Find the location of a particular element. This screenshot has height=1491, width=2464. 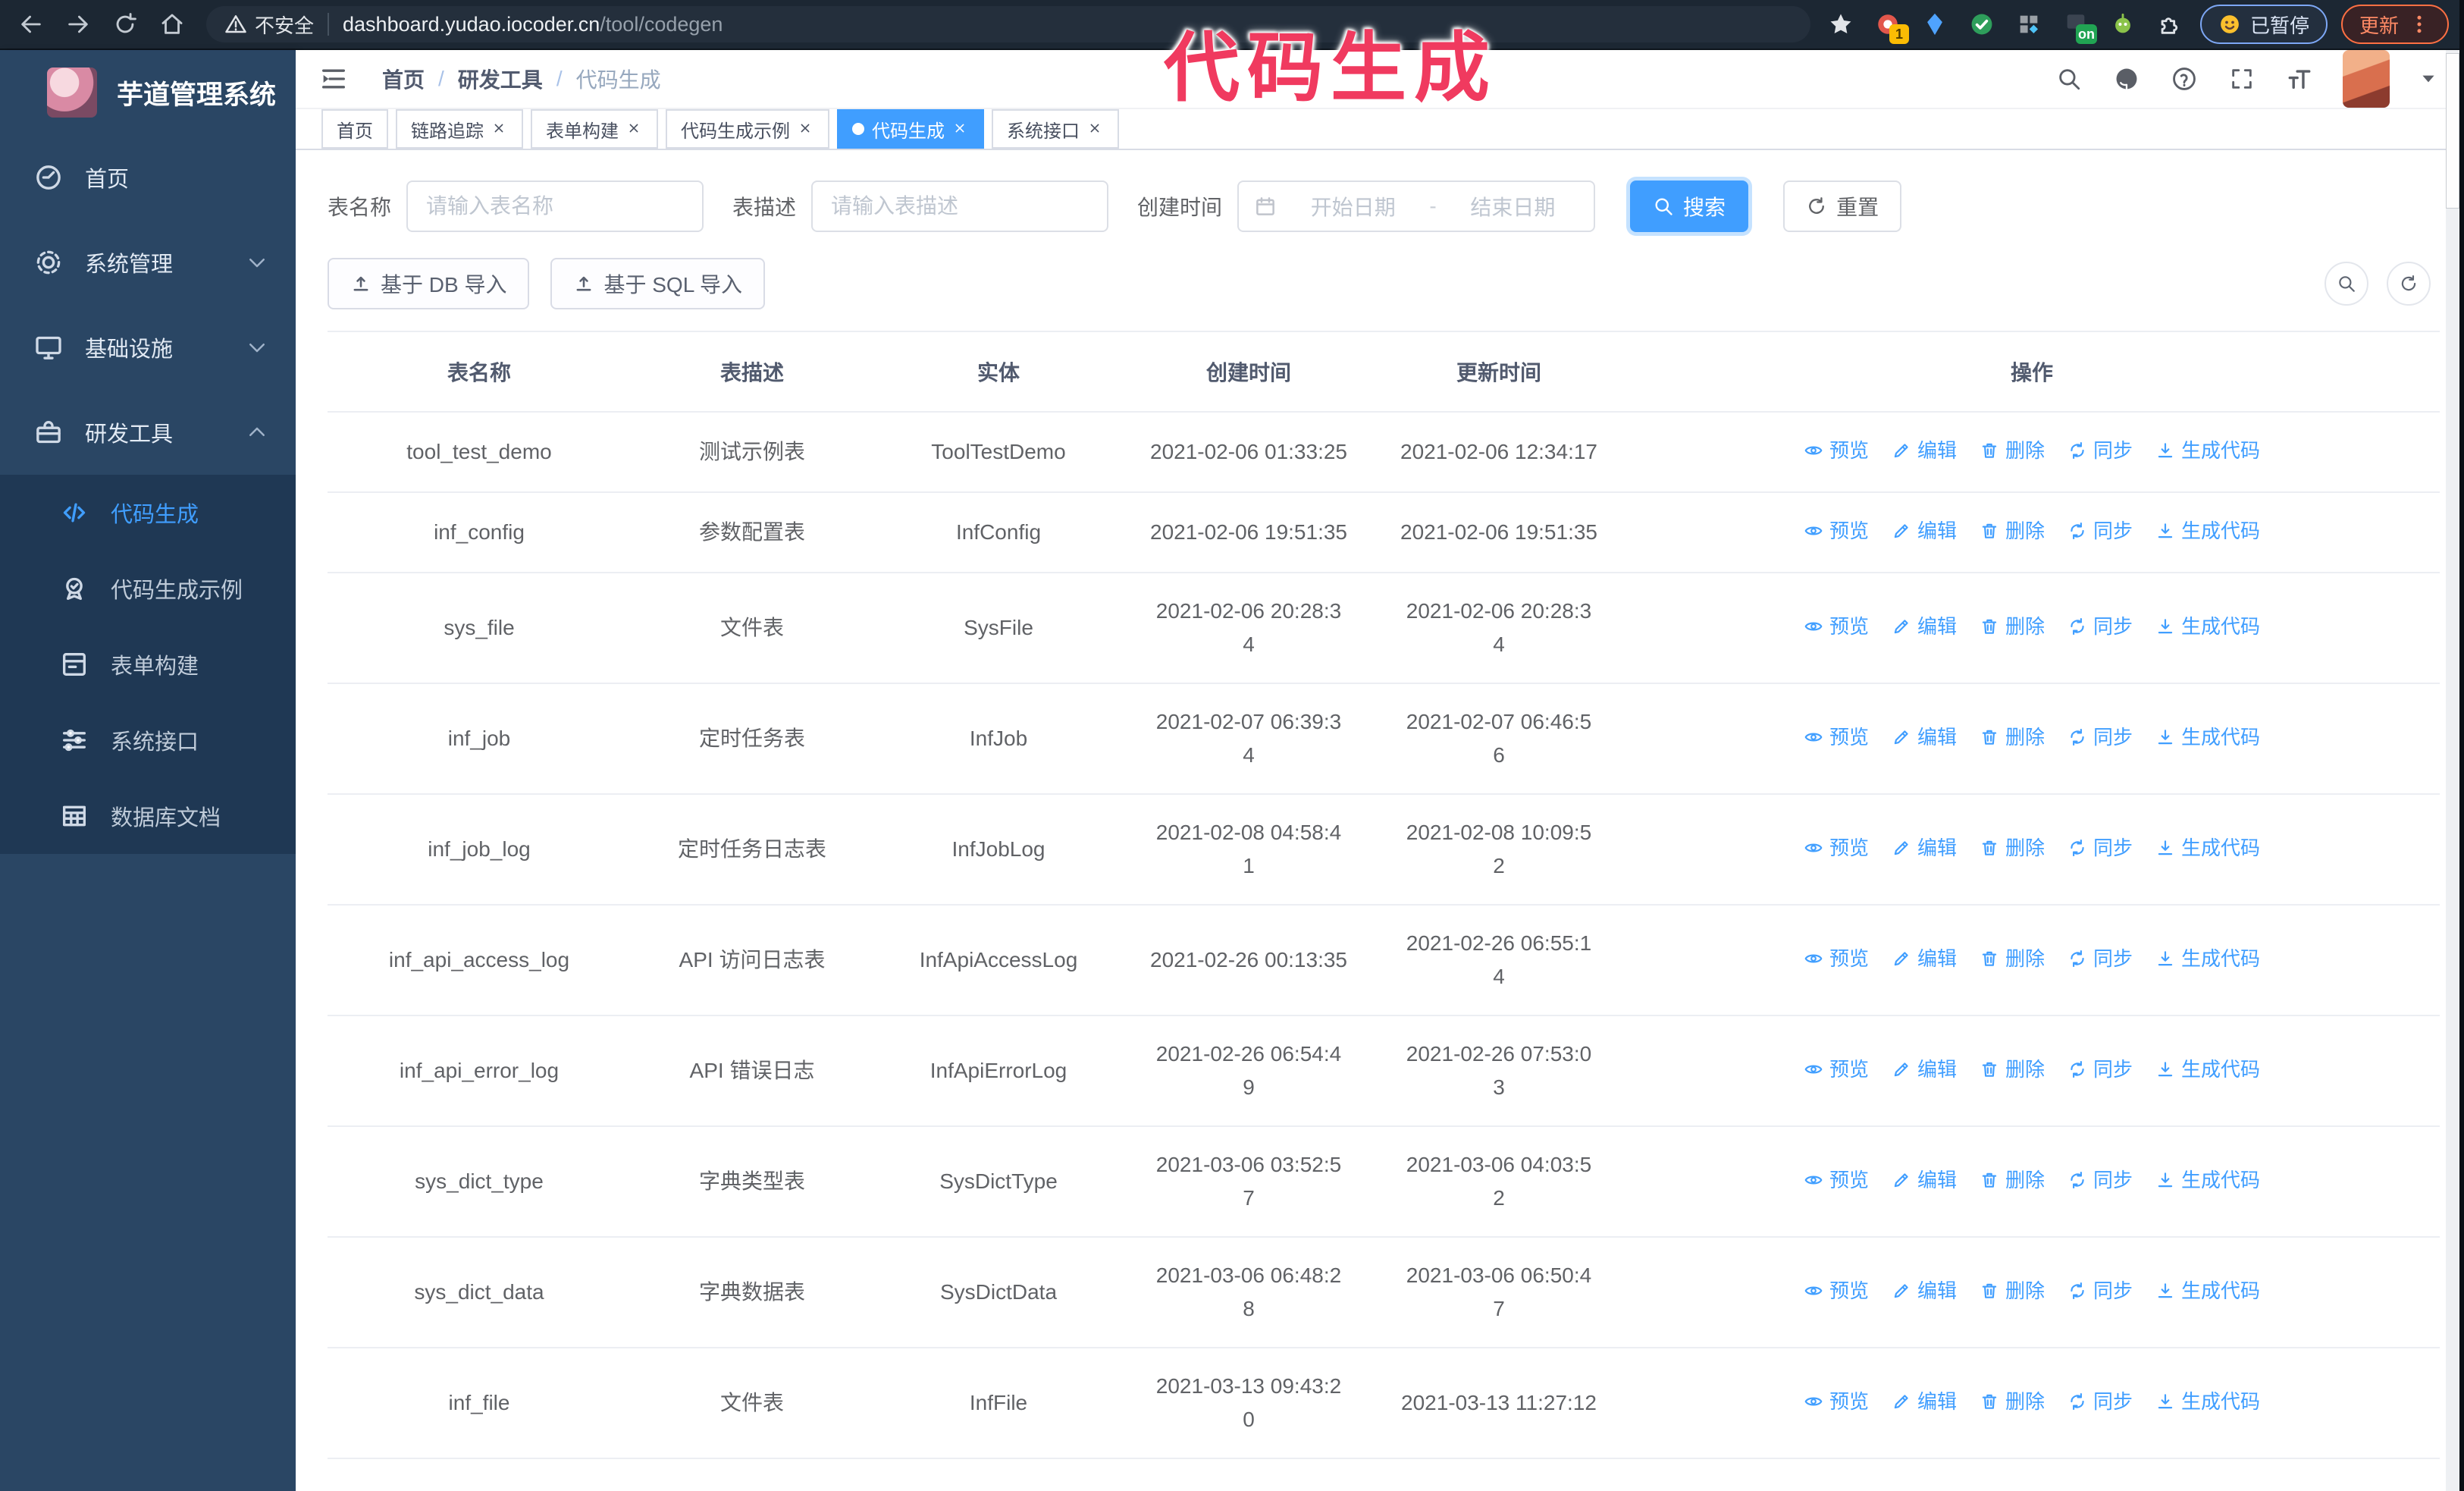

toggle-search-button is located at coordinates (2346, 284).